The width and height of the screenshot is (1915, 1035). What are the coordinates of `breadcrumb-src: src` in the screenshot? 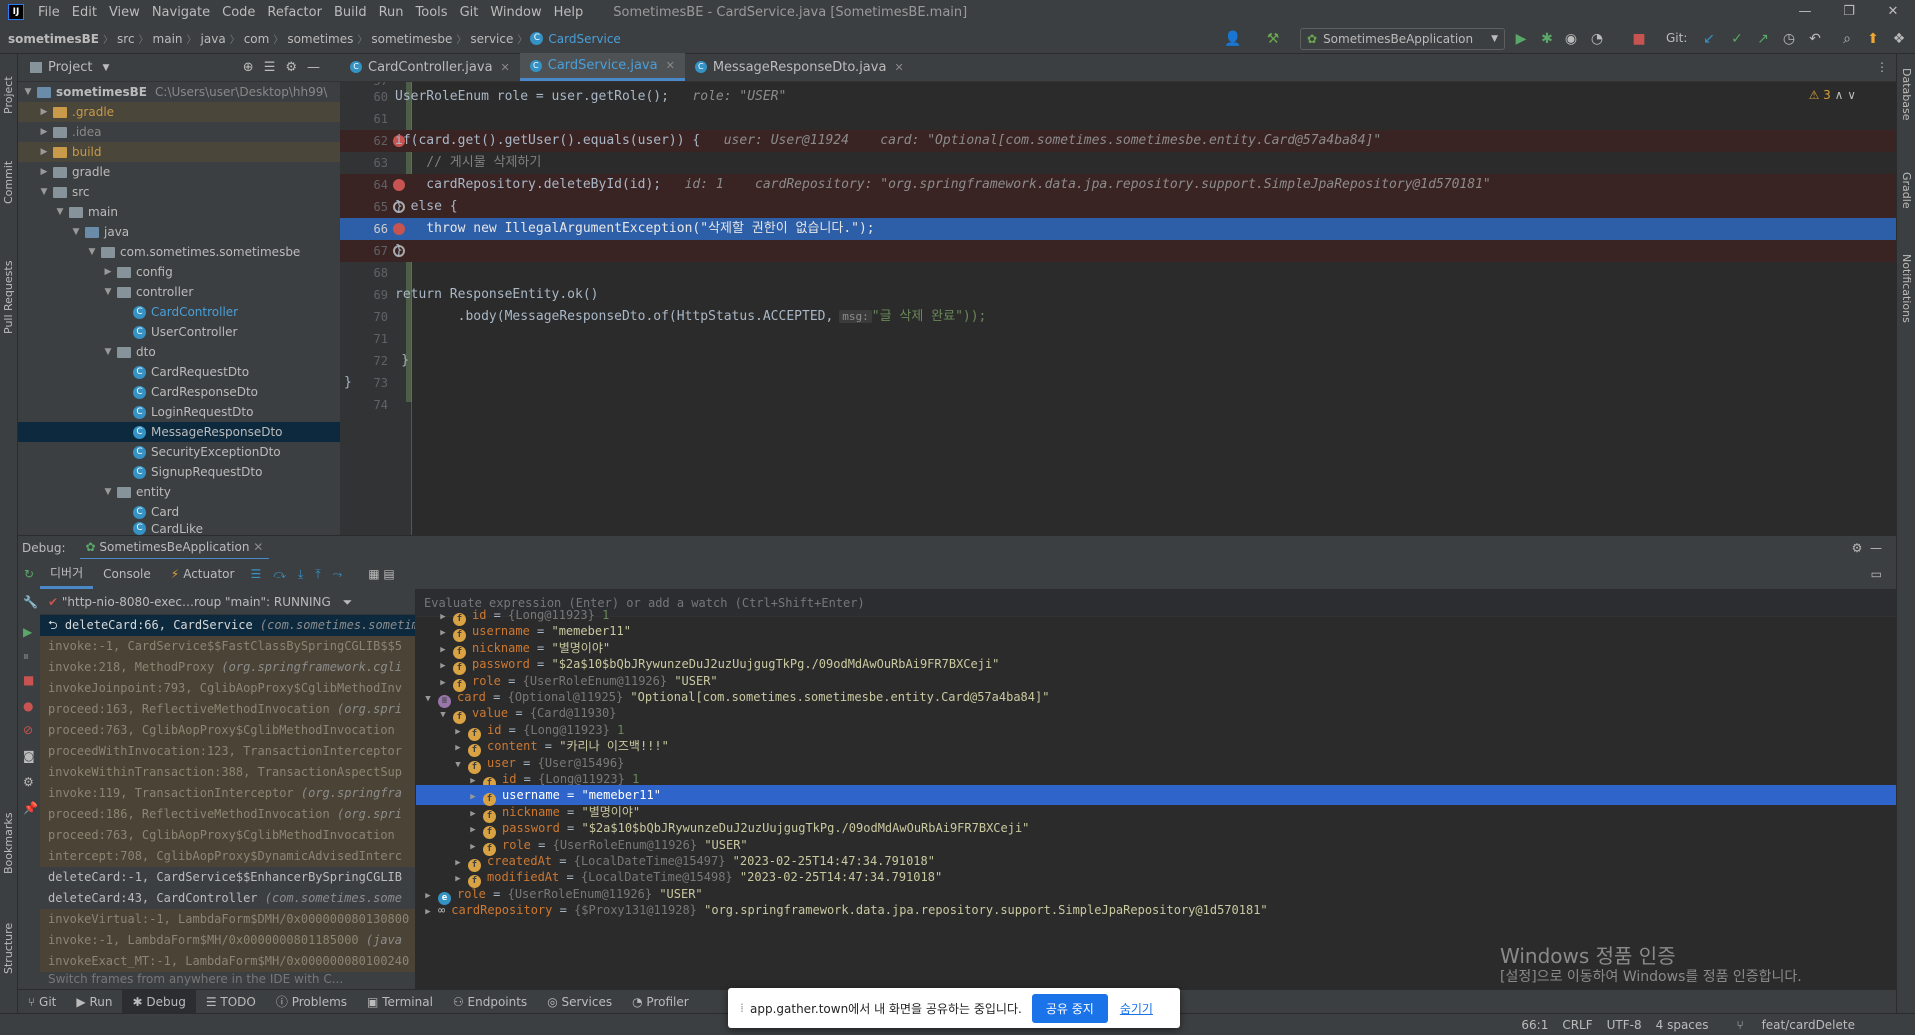 It's located at (126, 39).